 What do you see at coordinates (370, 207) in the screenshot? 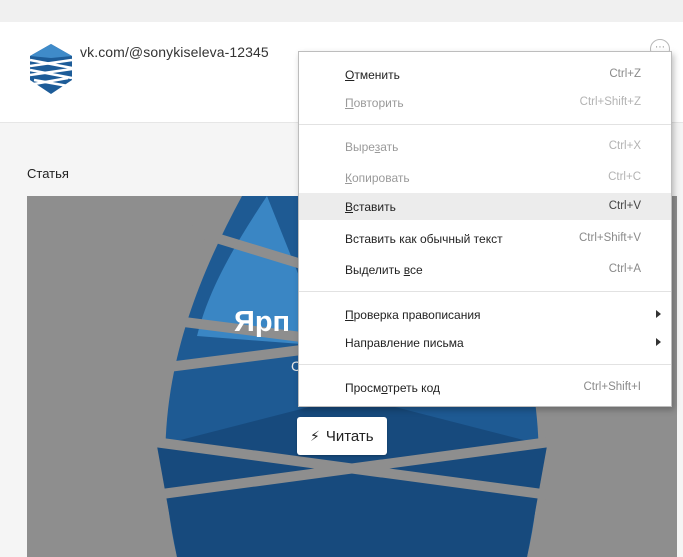
I see `menu-item-label: Вставить` at bounding box center [370, 207].